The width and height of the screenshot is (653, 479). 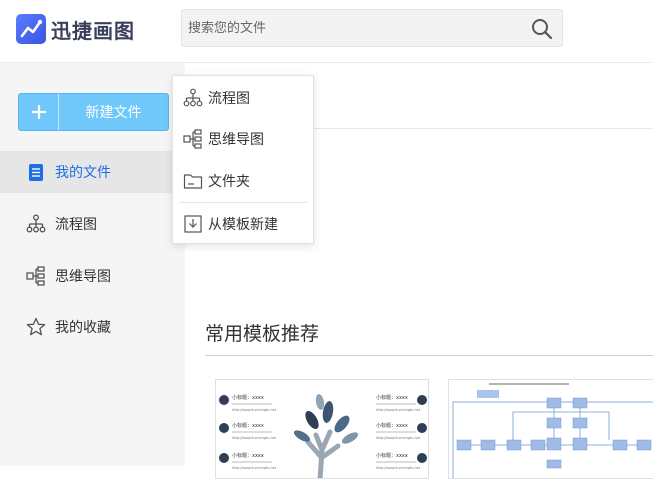 I want to click on menu-item-from-template: 从模板新建, so click(x=243, y=224).